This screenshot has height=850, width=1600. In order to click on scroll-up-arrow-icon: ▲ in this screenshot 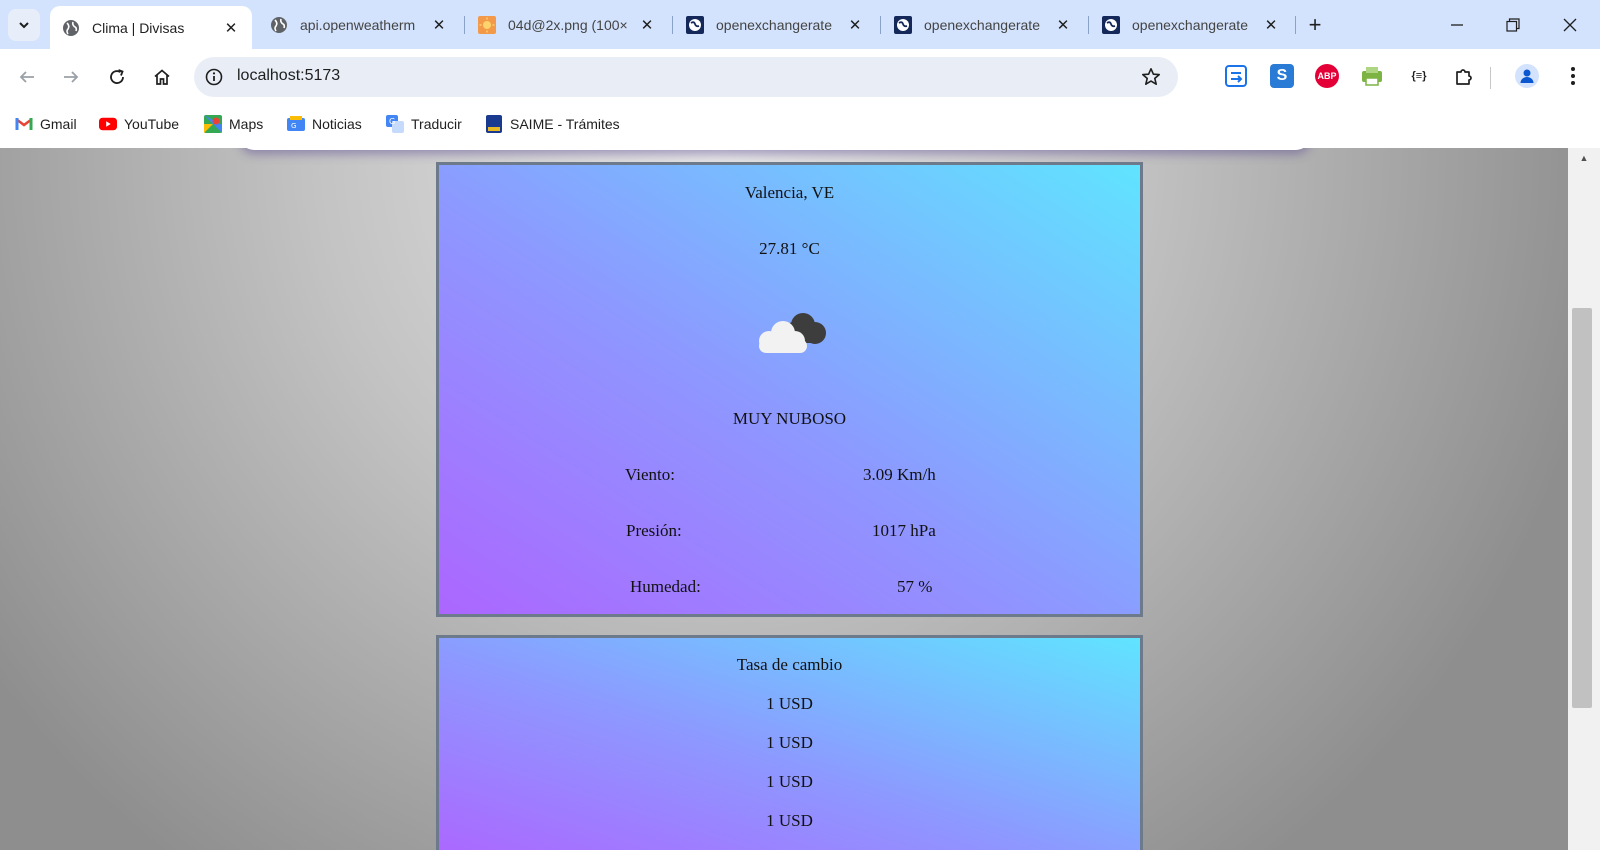, I will do `click(1584, 158)`.